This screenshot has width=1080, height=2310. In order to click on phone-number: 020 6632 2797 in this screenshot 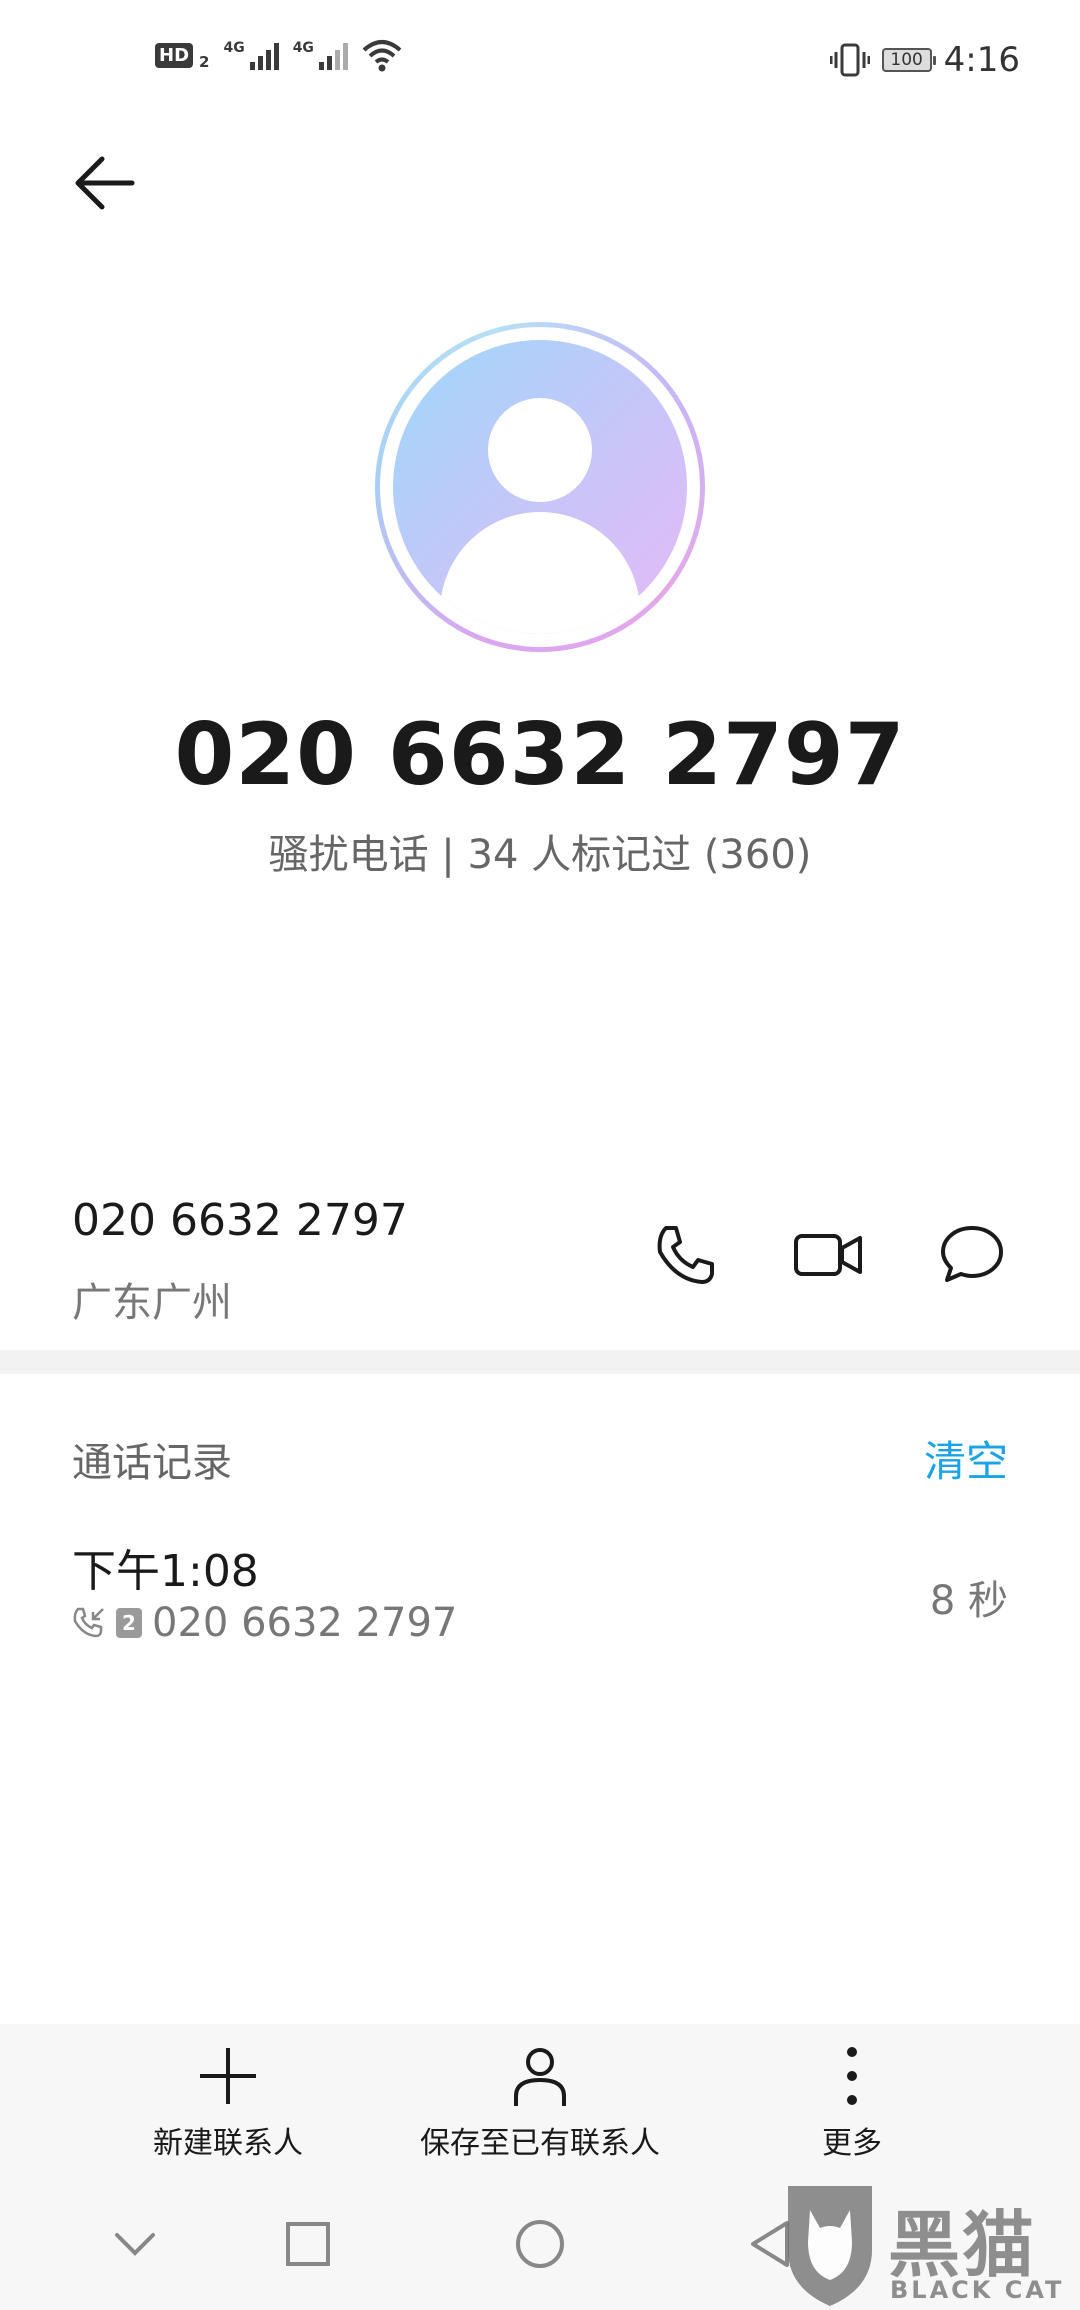, I will do `click(240, 1220)`.